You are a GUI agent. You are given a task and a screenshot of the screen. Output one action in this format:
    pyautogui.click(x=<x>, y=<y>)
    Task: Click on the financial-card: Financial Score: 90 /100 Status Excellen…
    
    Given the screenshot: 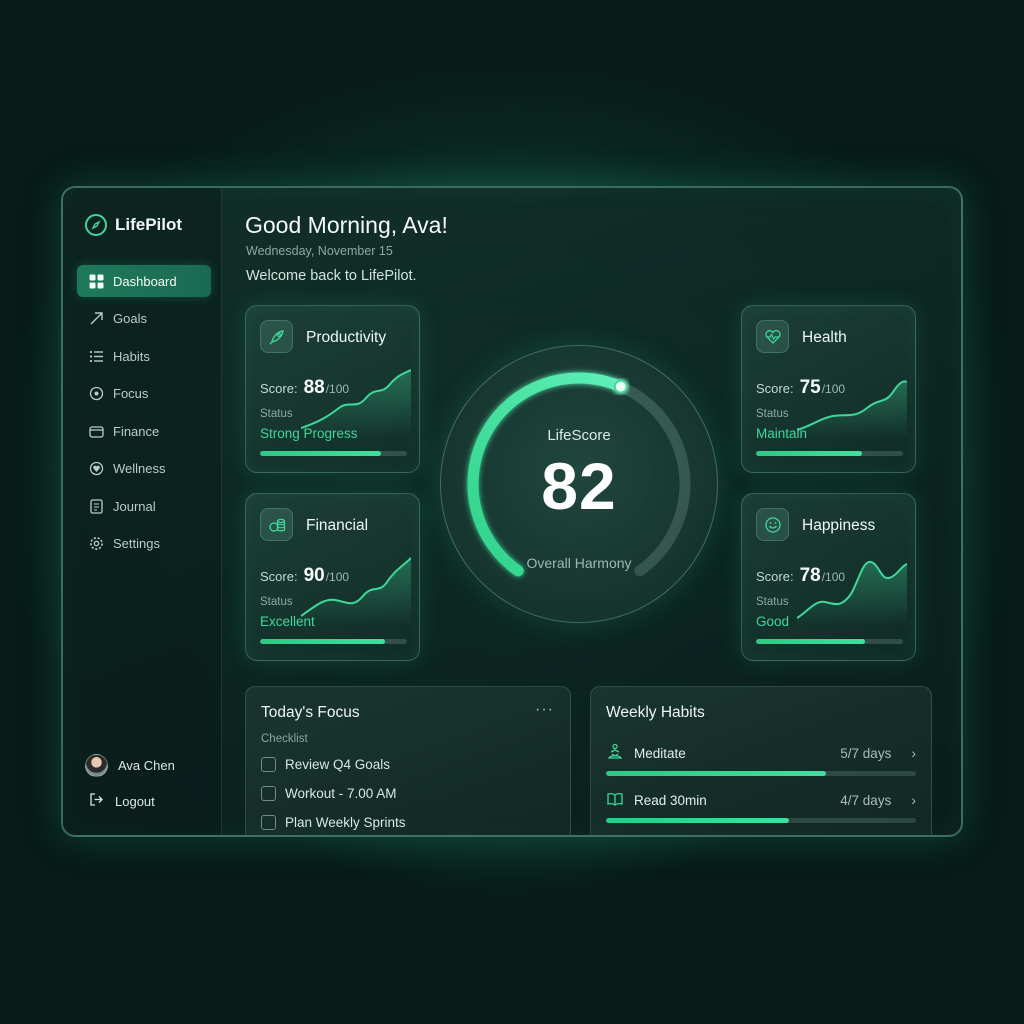 What is the action you would take?
    pyautogui.click(x=332, y=577)
    